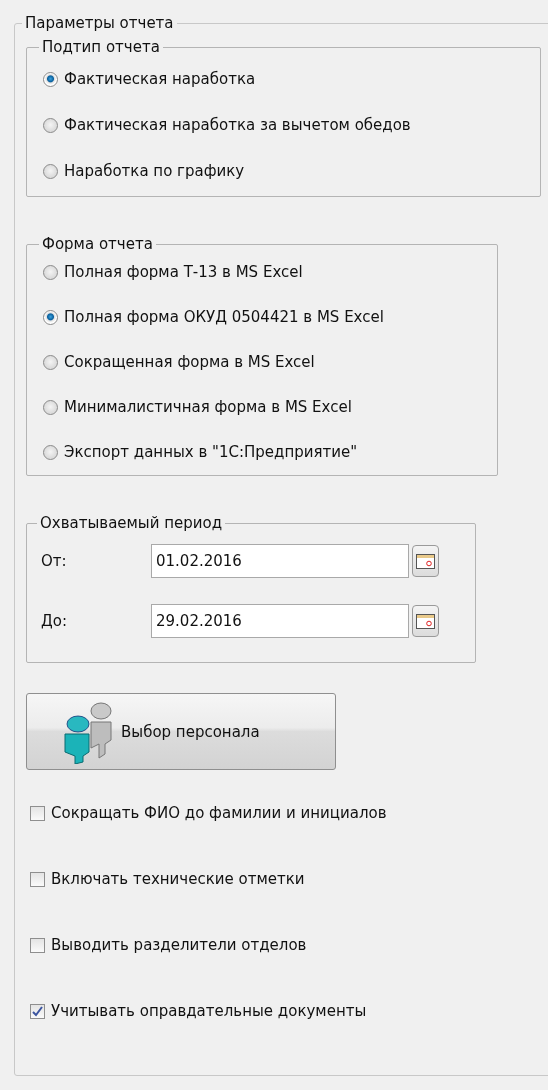  I want to click on radio-label: Минималистичная форма в MS Excel, so click(208, 407).